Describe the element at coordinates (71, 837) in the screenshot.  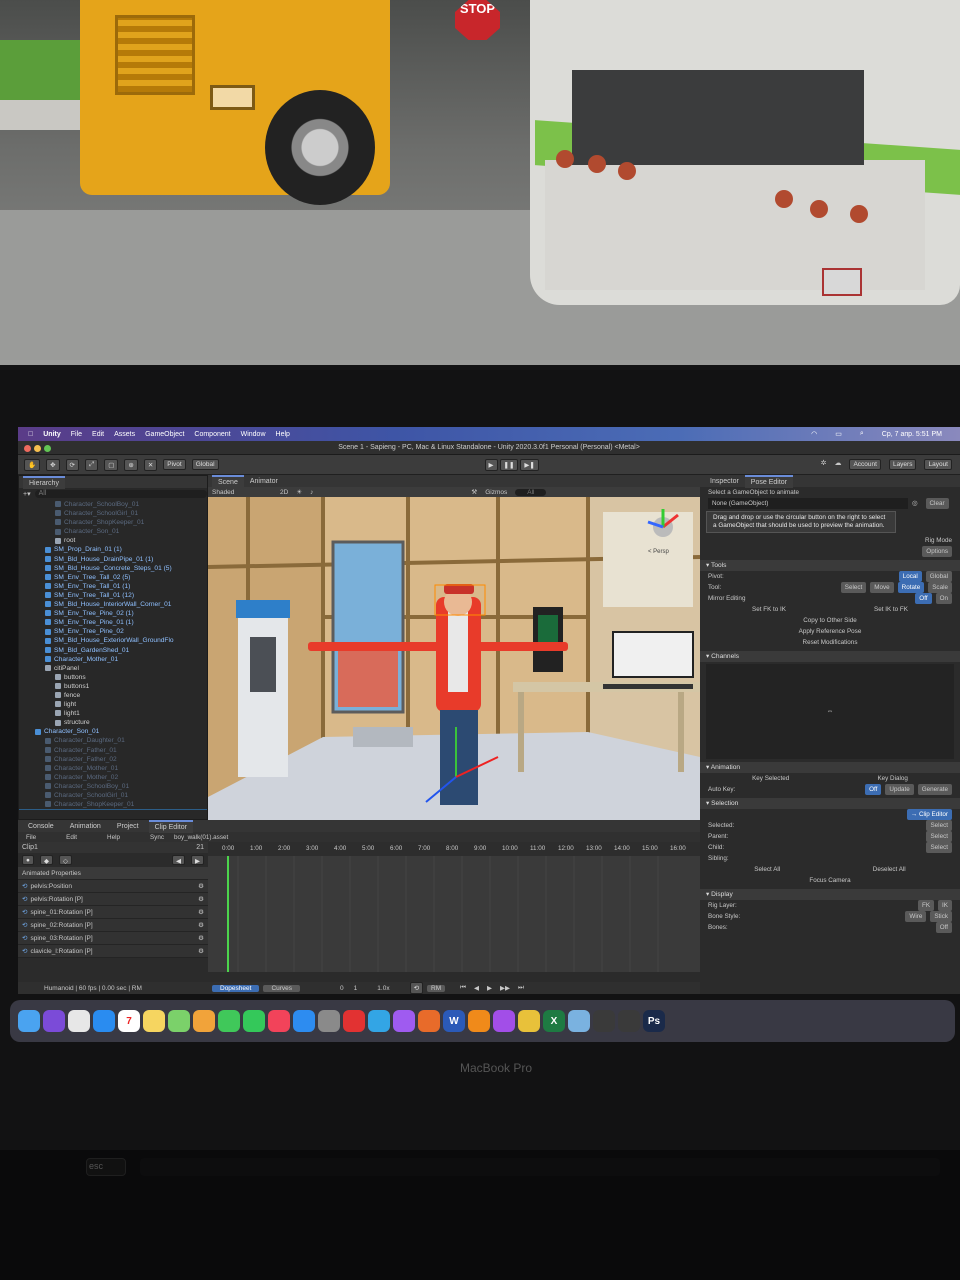
I see `clip-menu-edit: Edit` at that location.